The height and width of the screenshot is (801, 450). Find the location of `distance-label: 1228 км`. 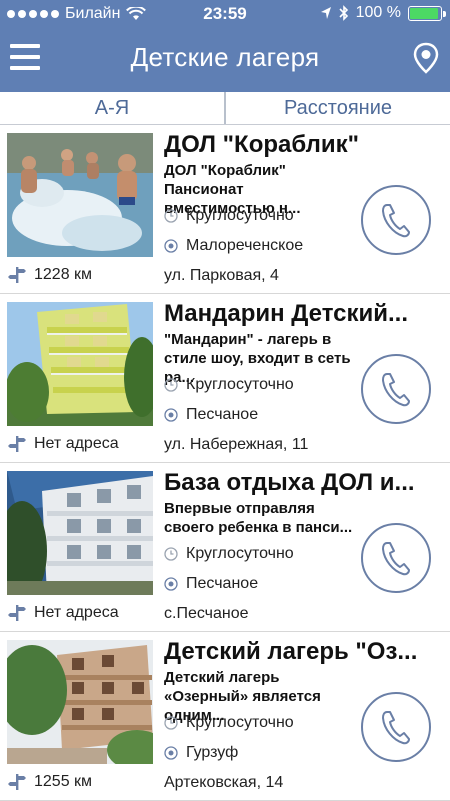

distance-label: 1228 км is located at coordinates (63, 274).